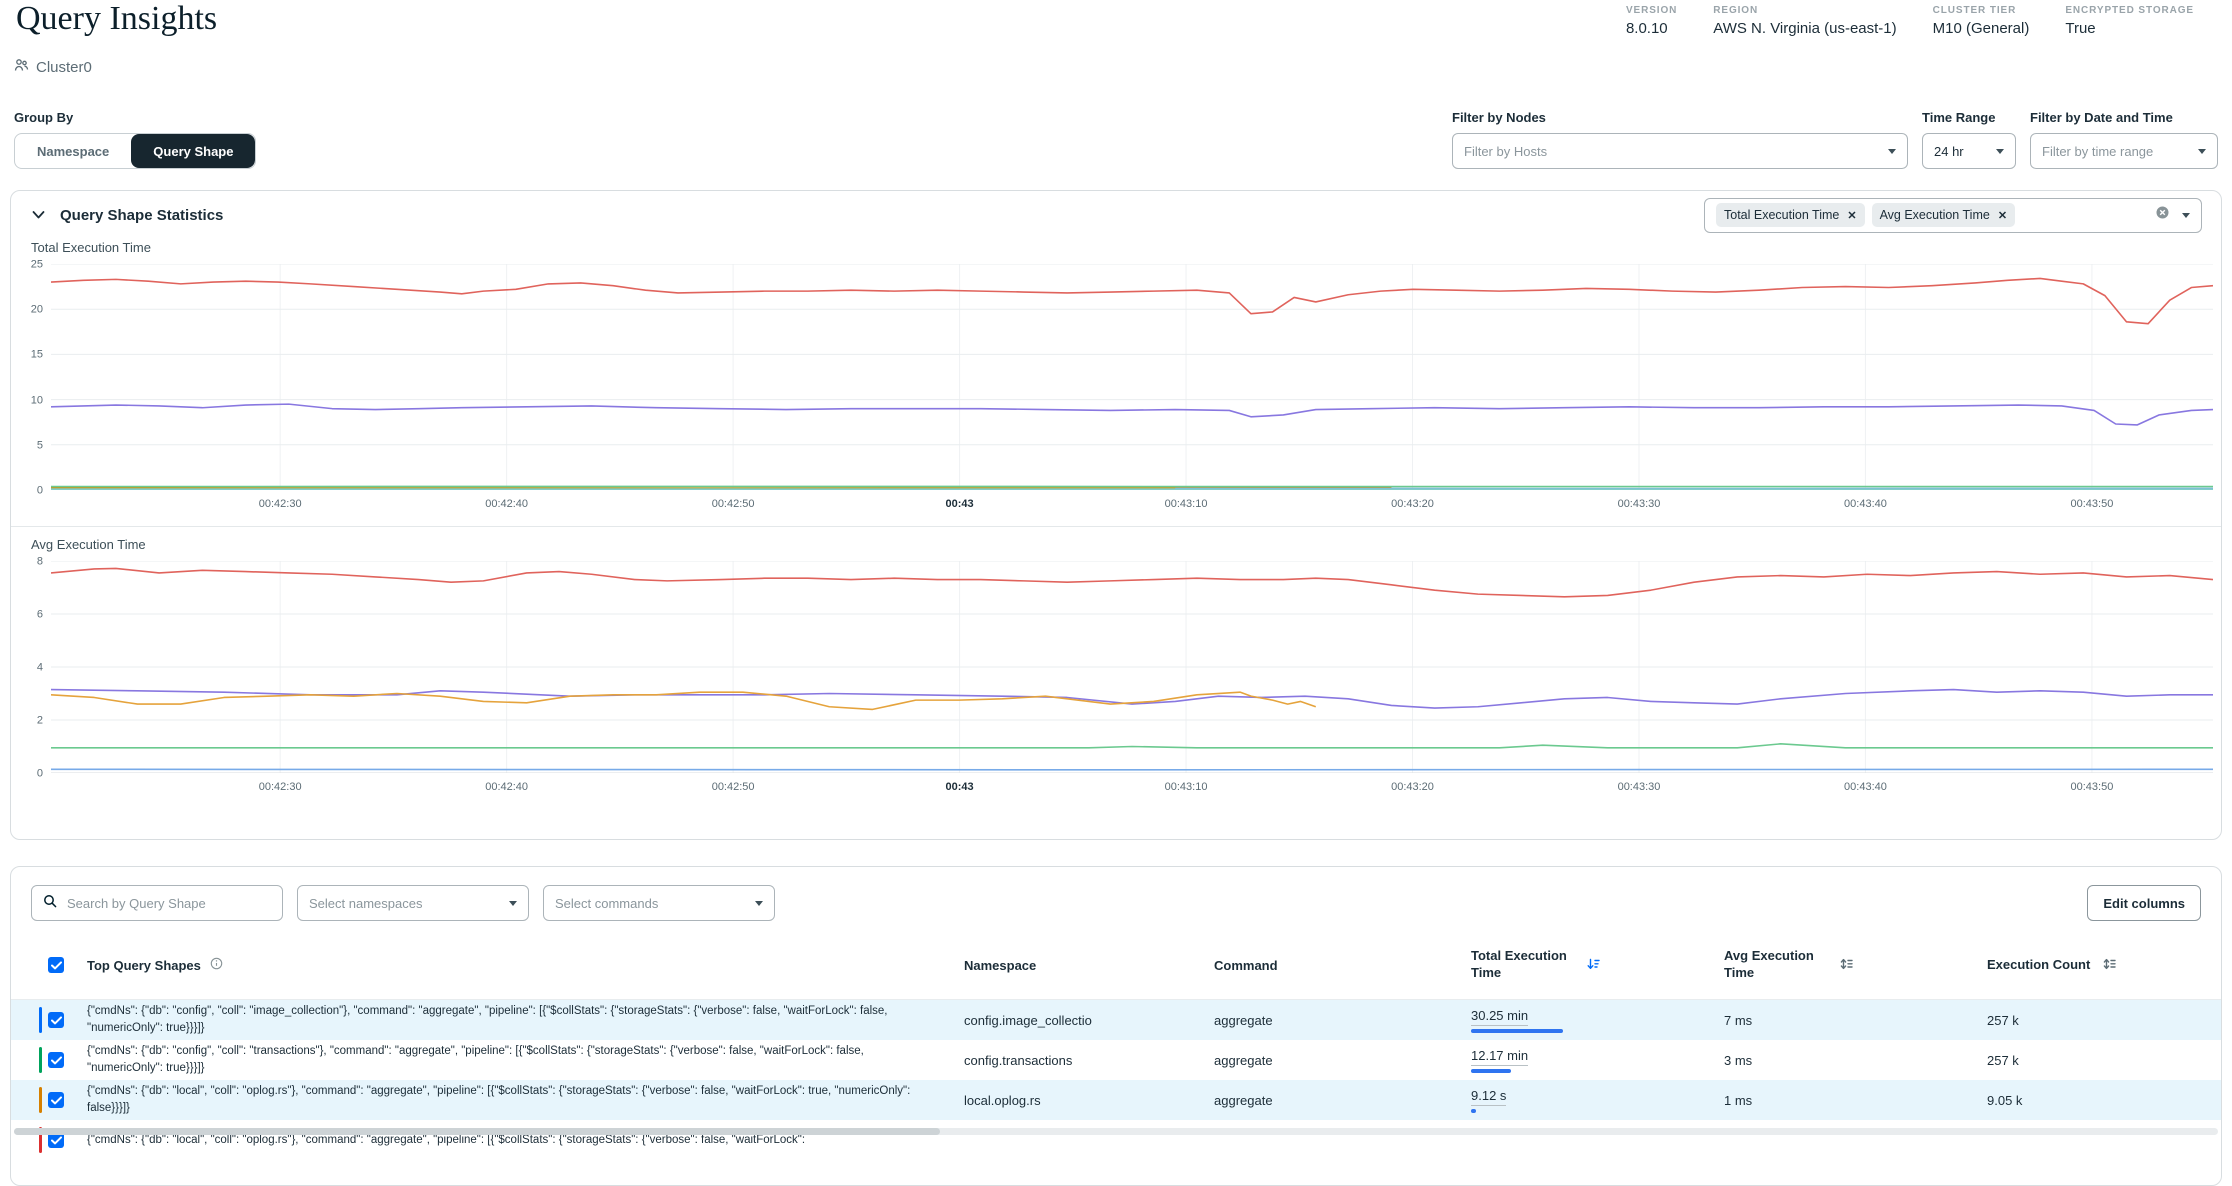  I want to click on group-by-segmented: NamespaceQuery Shape, so click(135, 151).